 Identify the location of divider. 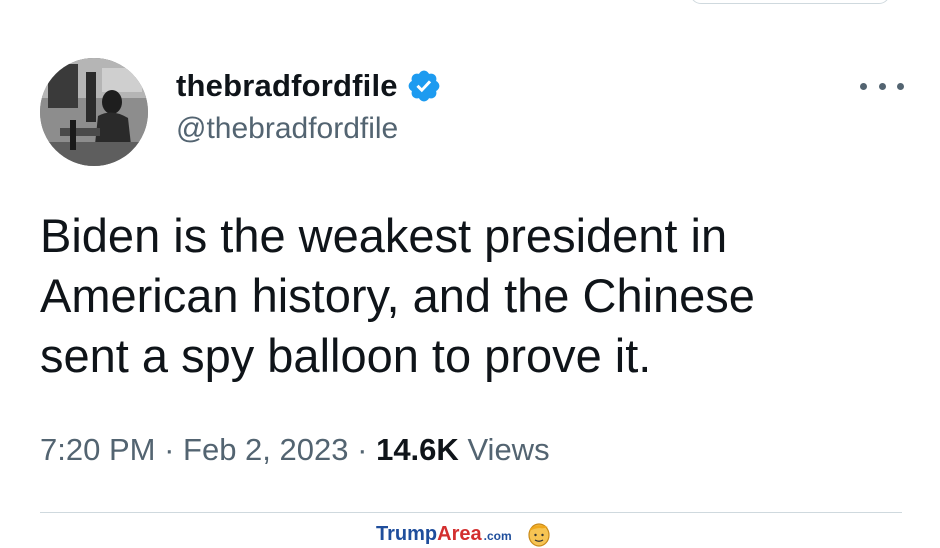
(471, 512).